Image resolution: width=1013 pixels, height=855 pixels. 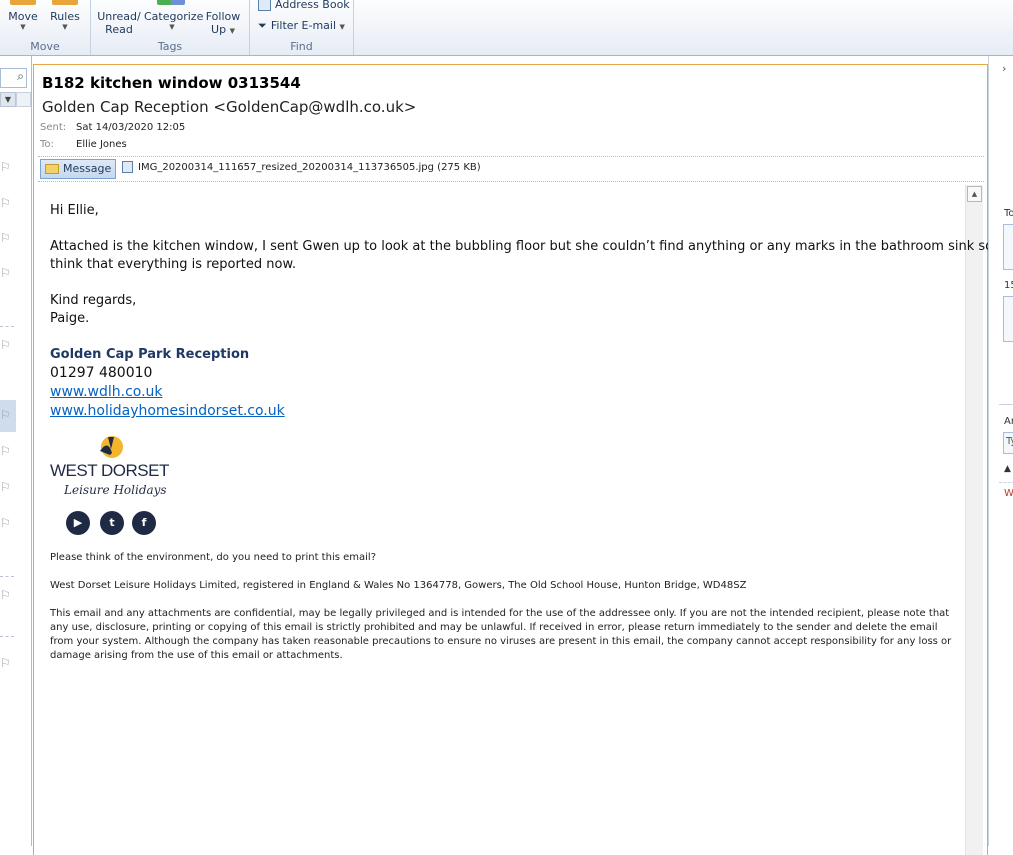 I want to click on follow-label-2: Up, so click(x=219, y=29).